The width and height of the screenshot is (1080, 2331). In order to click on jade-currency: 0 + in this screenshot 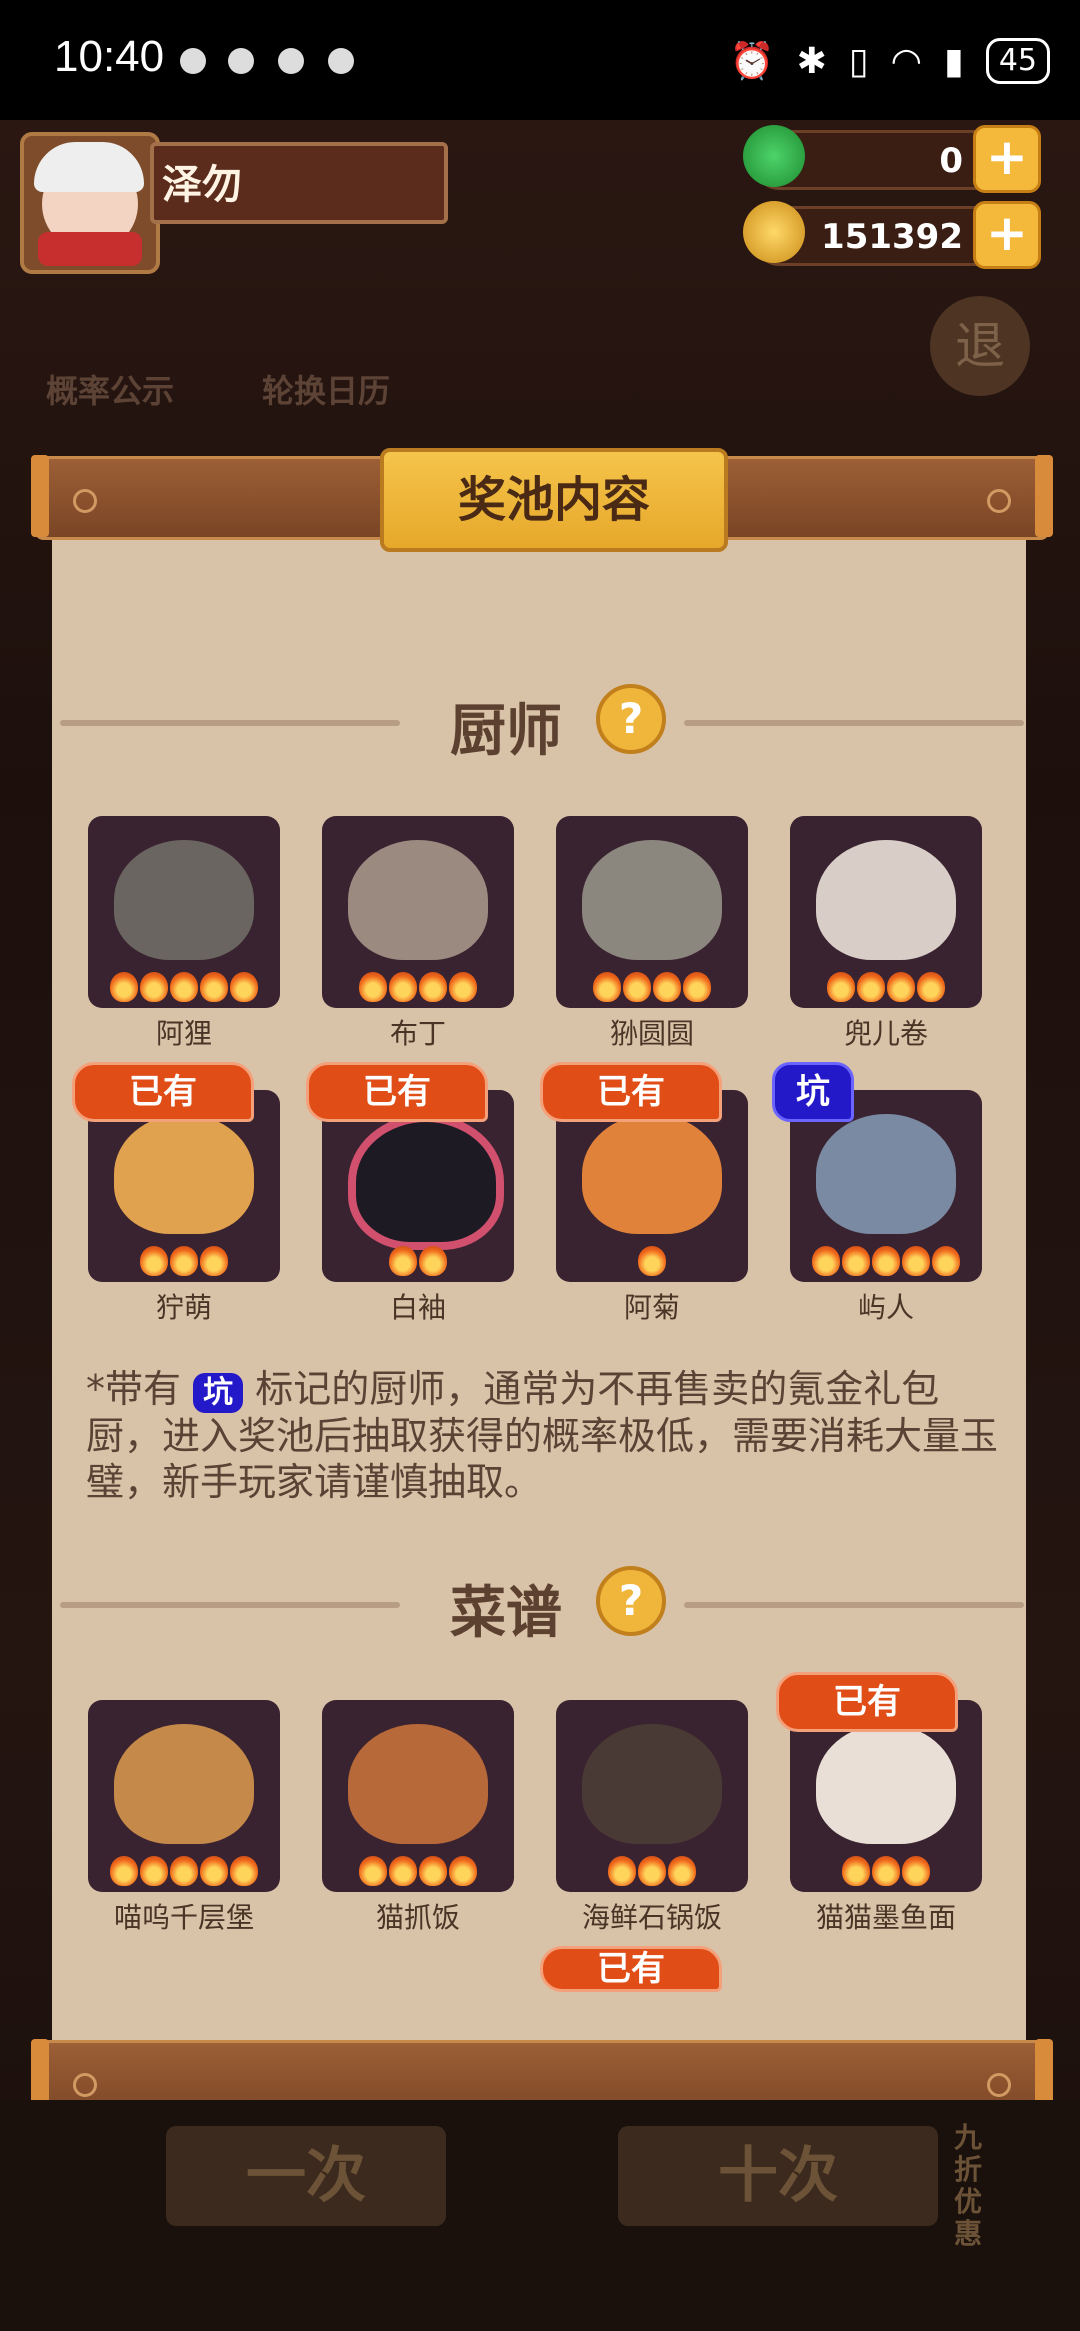, I will do `click(892, 159)`.